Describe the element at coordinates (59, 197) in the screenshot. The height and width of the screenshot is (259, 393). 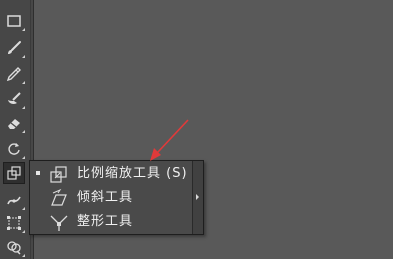
I see `shear-icon` at that location.